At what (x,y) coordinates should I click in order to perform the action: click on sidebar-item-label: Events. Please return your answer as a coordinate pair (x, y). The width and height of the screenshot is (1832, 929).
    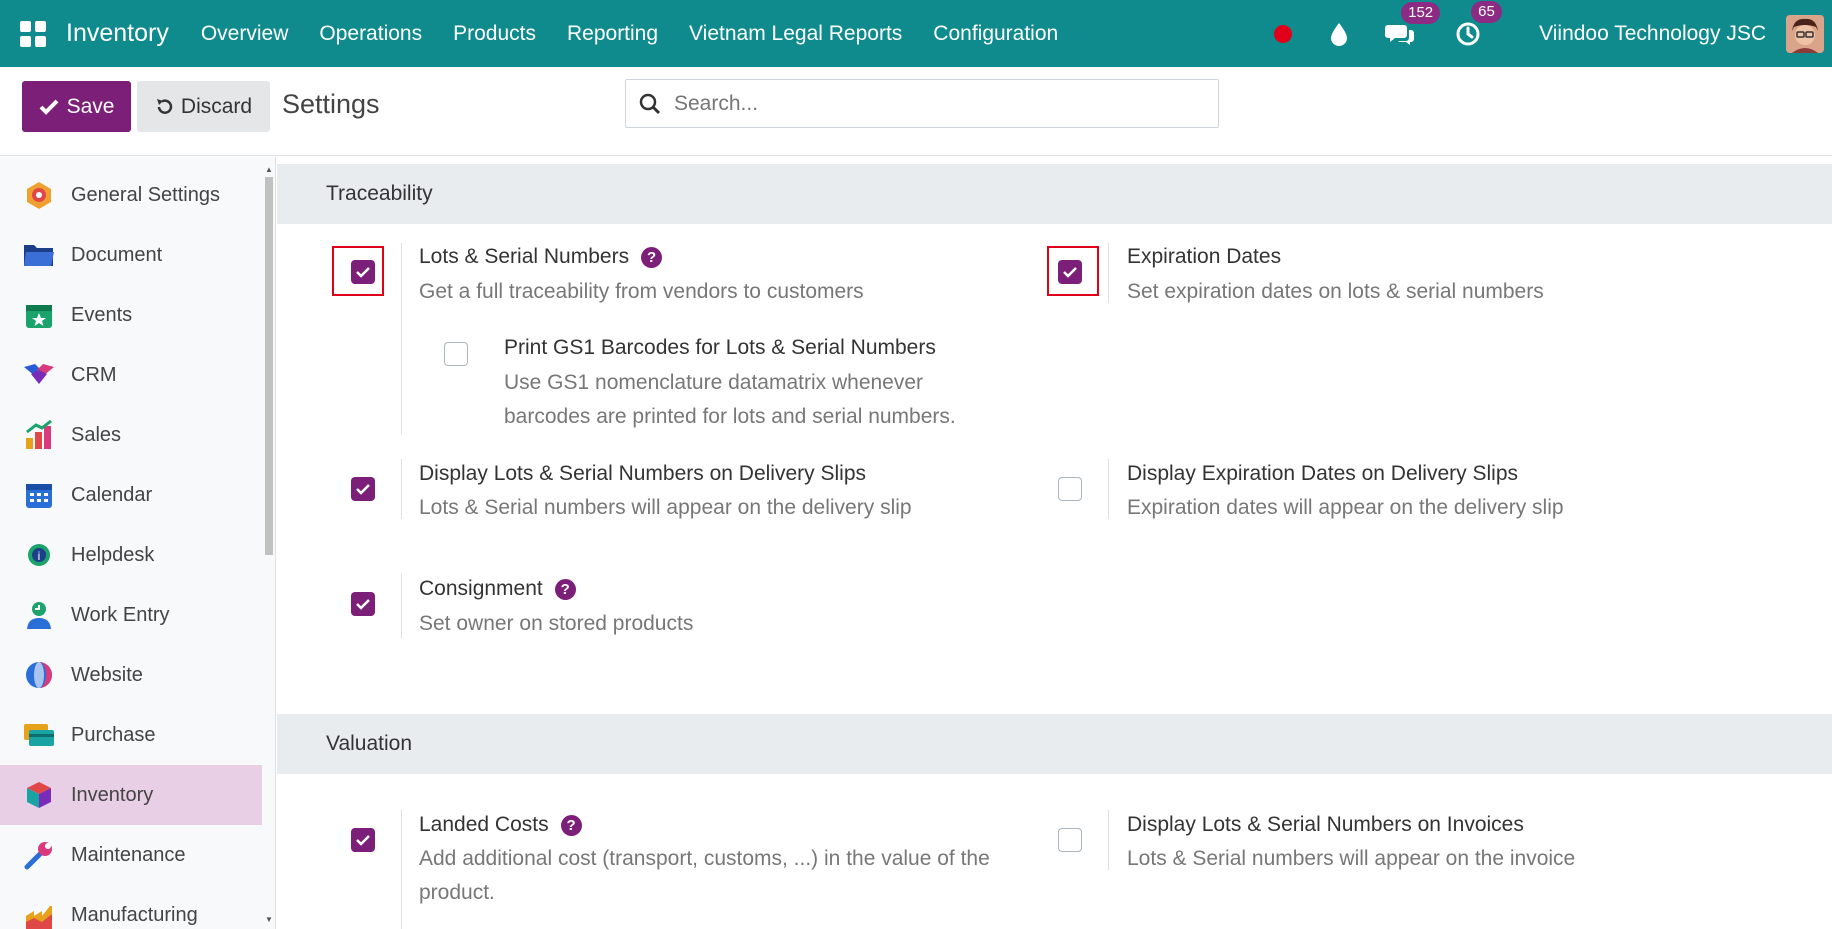
    Looking at the image, I should click on (102, 314).